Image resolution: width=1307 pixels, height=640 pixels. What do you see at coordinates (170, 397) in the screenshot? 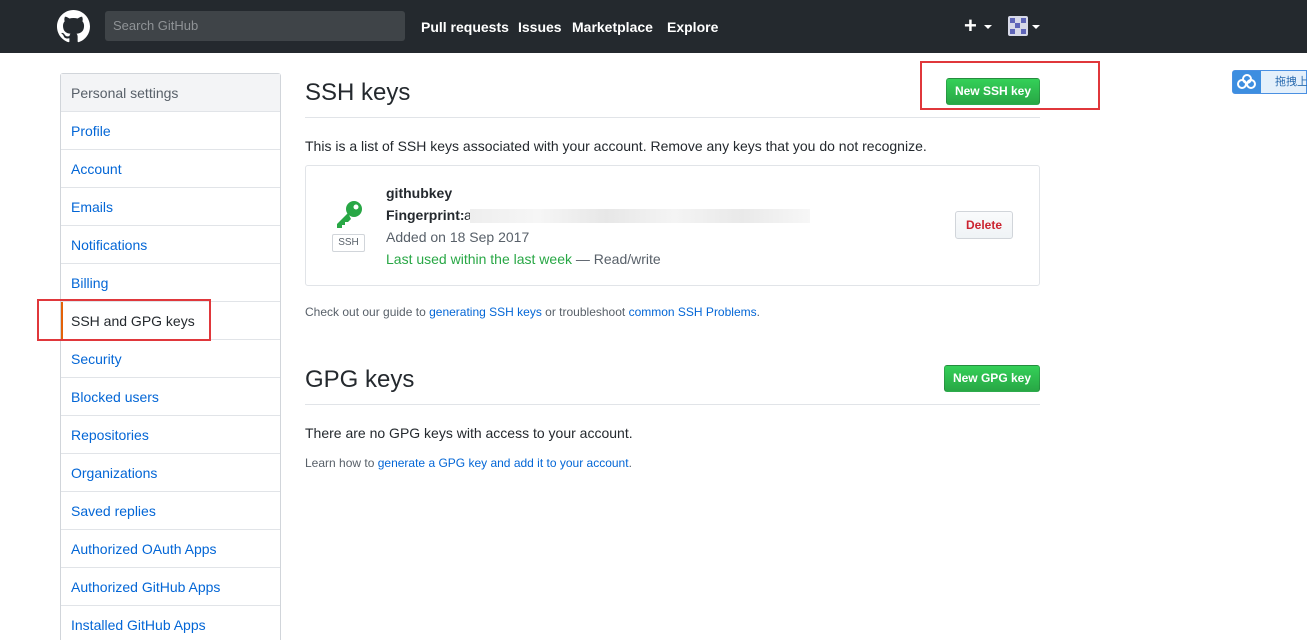
I see `sidebar-item-blocked-users: Blocked users` at bounding box center [170, 397].